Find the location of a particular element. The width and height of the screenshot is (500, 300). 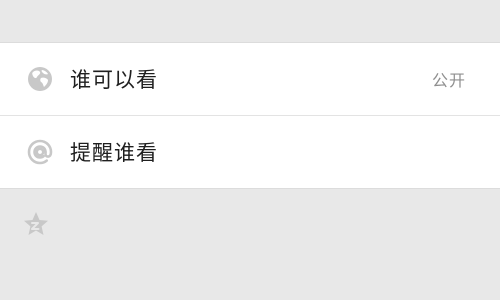

star-icon is located at coordinates (36, 223).